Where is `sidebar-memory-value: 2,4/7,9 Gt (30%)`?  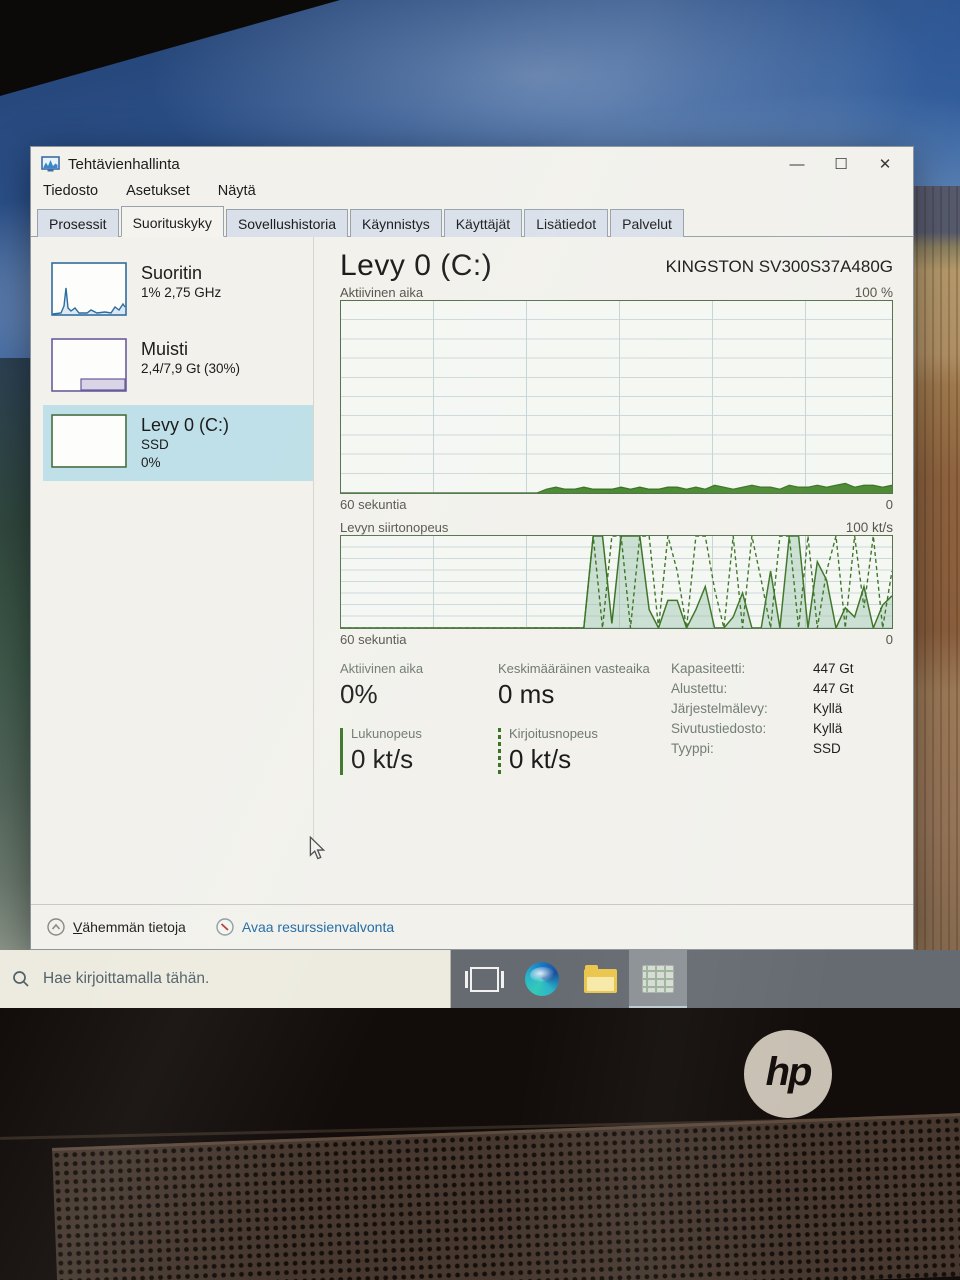 sidebar-memory-value: 2,4/7,9 Gt (30%) is located at coordinates (191, 368).